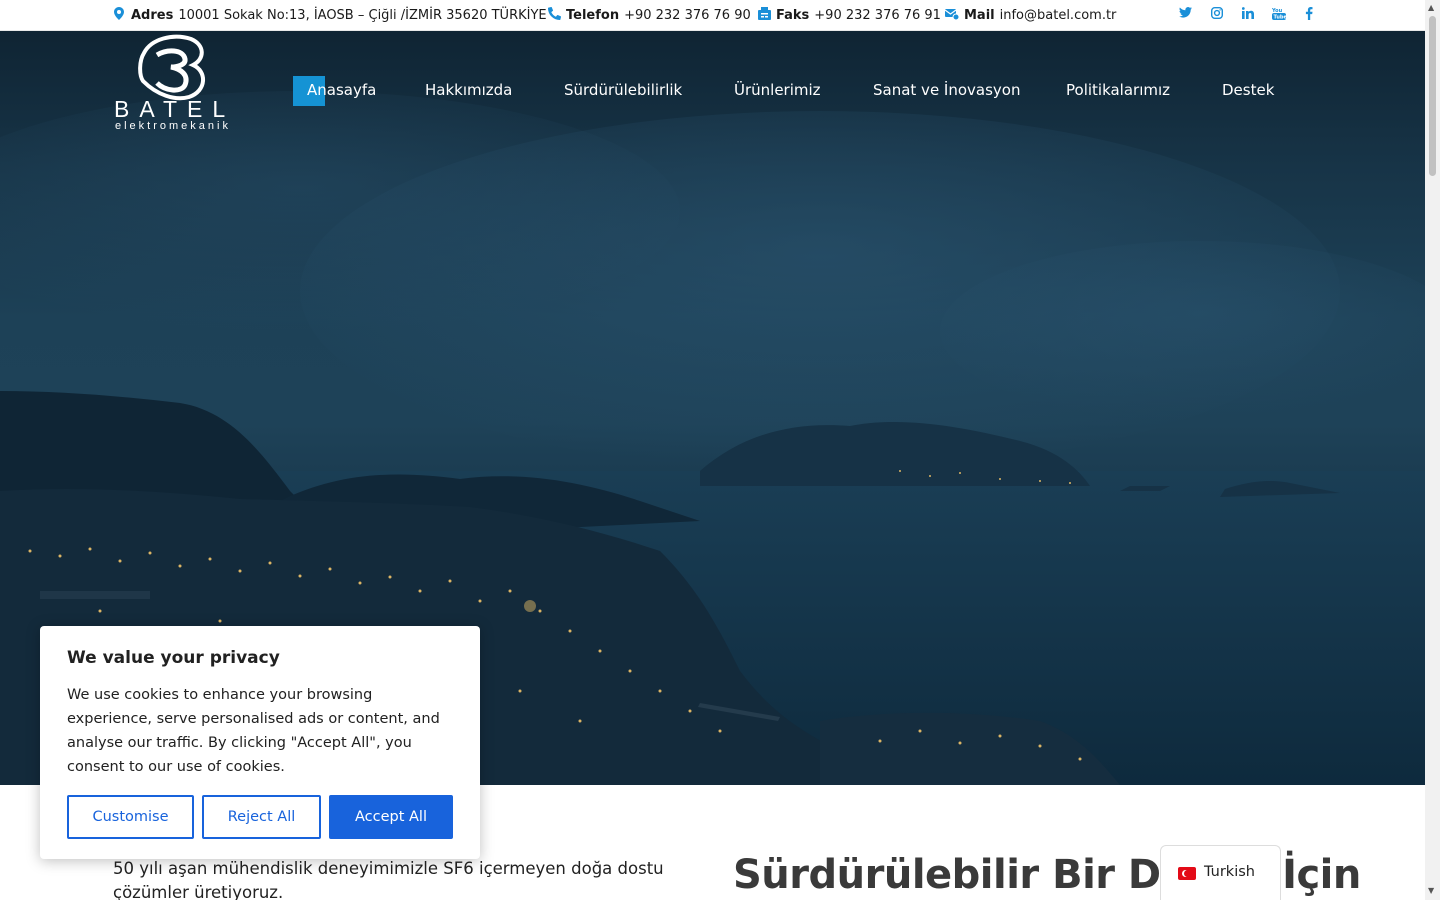 The height and width of the screenshot is (900, 1440). Describe the element at coordinates (173, 126) in the screenshot. I see `logo-subtitle: elektromekanik` at that location.